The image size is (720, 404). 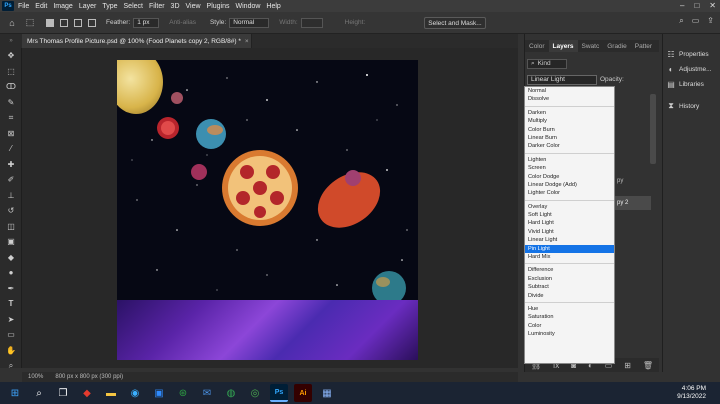 I want to click on blend-mode-item: Subtract, so click(x=569, y=287).